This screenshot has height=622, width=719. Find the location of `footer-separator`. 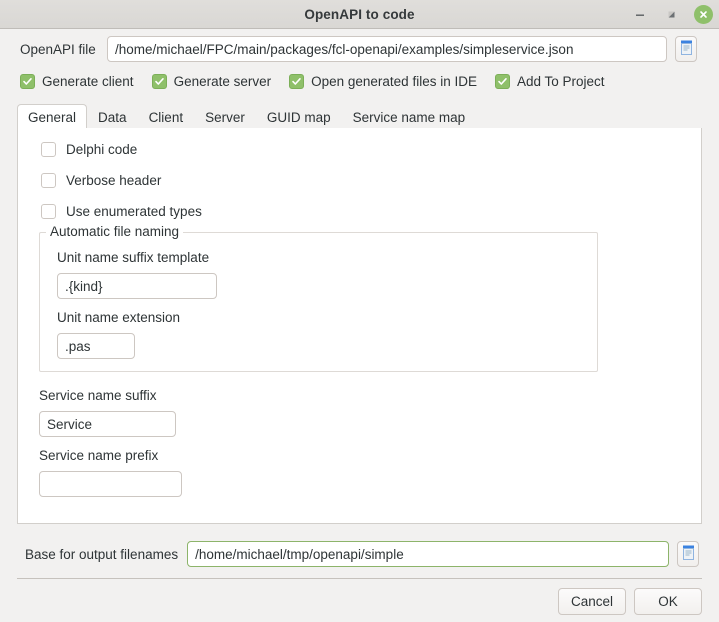

footer-separator is located at coordinates (359, 578).